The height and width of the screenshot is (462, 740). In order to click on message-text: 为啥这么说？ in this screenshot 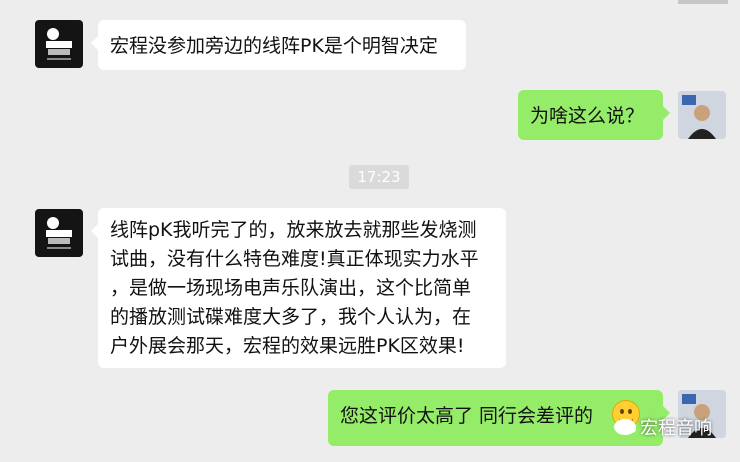, I will do `click(587, 116)`.